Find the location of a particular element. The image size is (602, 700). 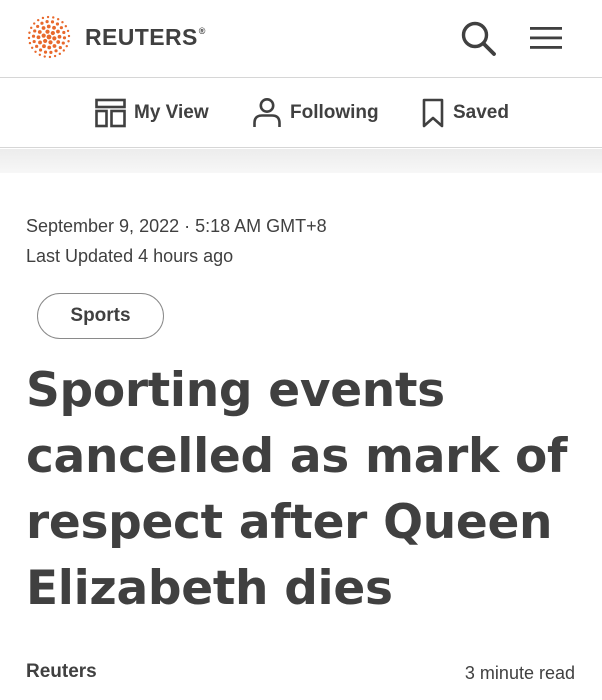

saved-label: Saved is located at coordinates (481, 112).